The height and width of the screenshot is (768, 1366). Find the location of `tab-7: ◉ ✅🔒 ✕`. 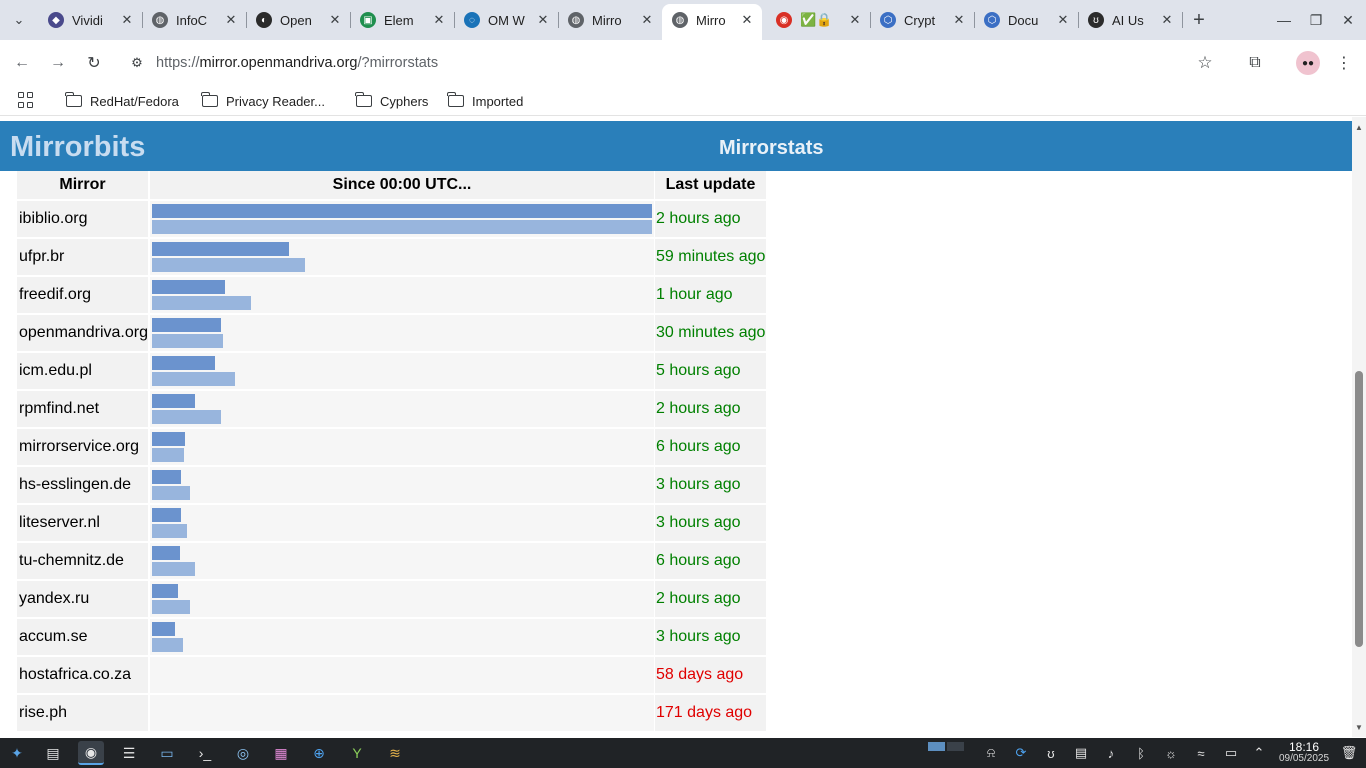

tab-7: ◉ ✅🔒 ✕ is located at coordinates (818, 20).